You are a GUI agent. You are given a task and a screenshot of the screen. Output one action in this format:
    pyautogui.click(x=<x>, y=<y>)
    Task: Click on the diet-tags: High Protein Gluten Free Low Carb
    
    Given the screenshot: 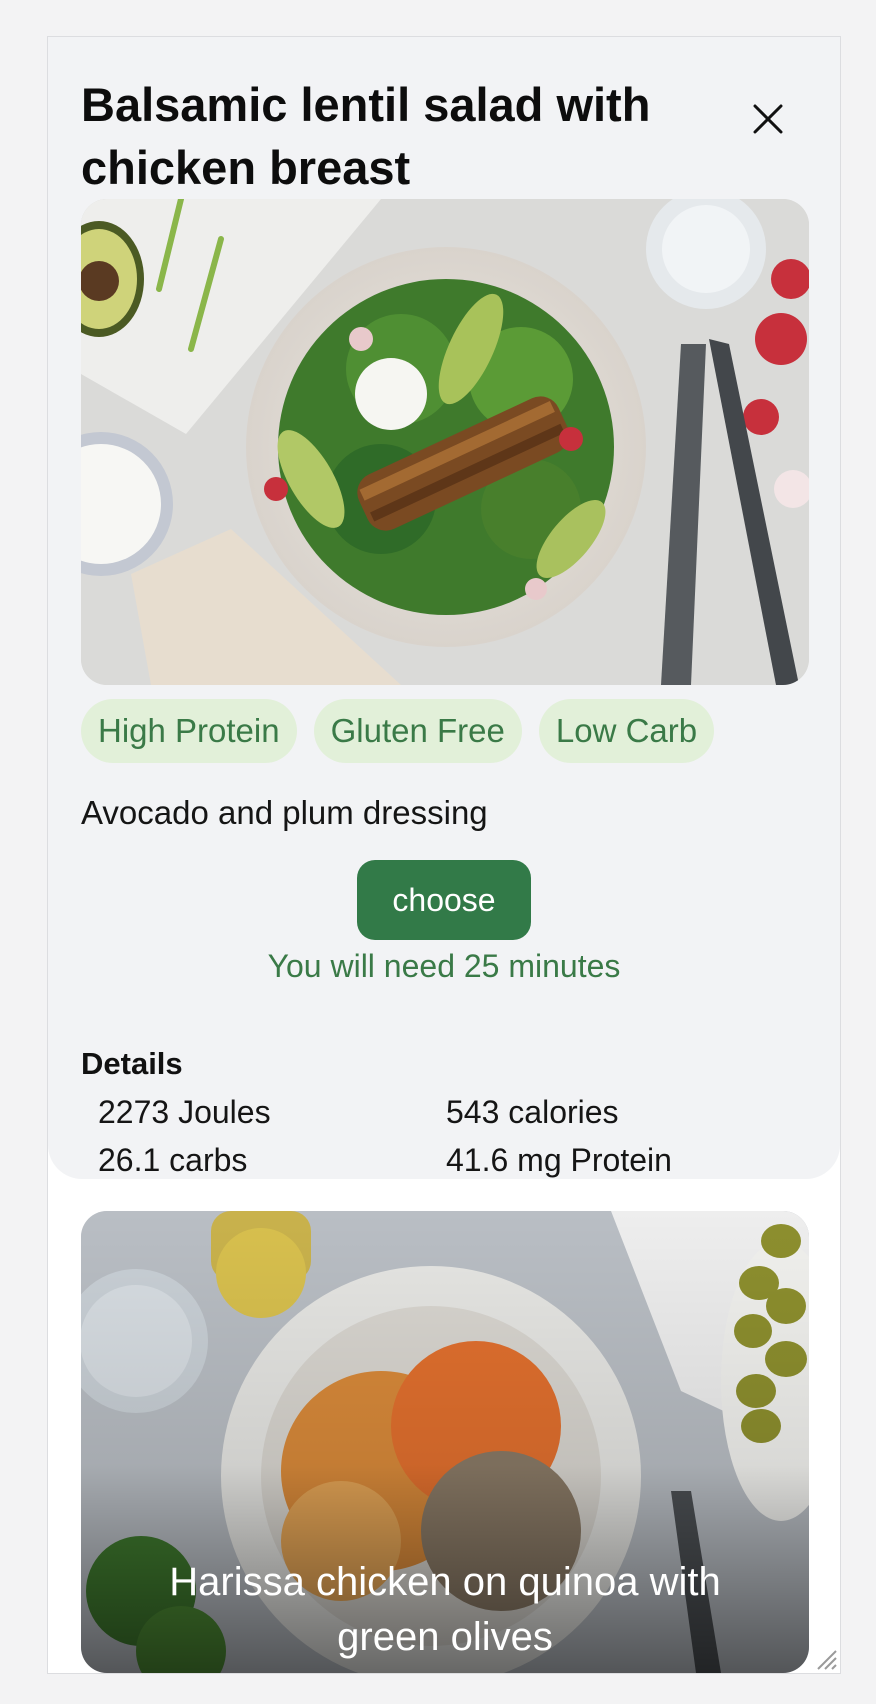 What is the action you would take?
    pyautogui.click(x=398, y=731)
    